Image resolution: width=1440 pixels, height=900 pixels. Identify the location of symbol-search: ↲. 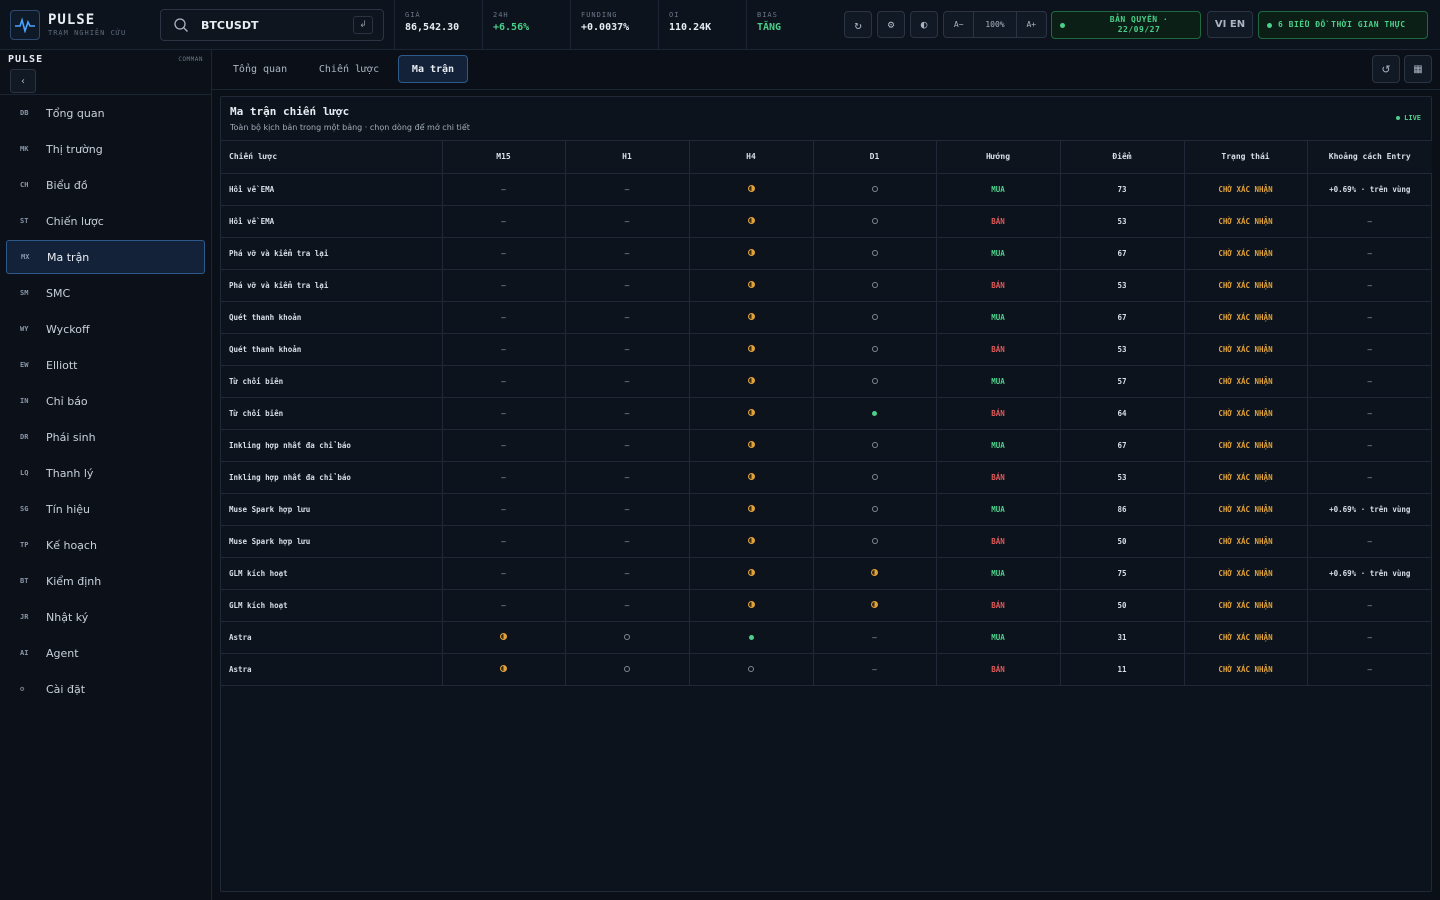
(272, 25).